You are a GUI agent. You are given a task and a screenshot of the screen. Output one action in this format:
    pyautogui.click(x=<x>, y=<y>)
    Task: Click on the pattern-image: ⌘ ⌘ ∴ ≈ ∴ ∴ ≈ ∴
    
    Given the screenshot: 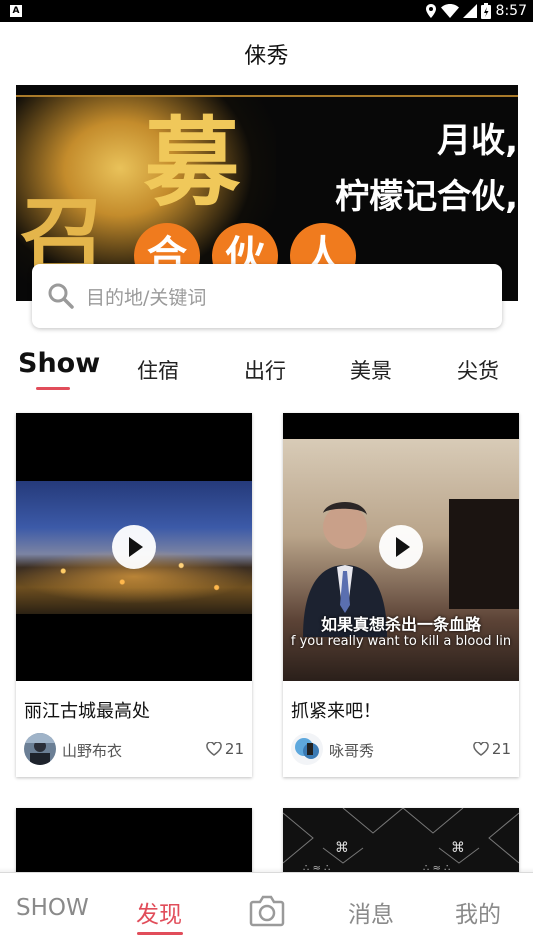 What is the action you would take?
    pyautogui.click(x=401, y=841)
    